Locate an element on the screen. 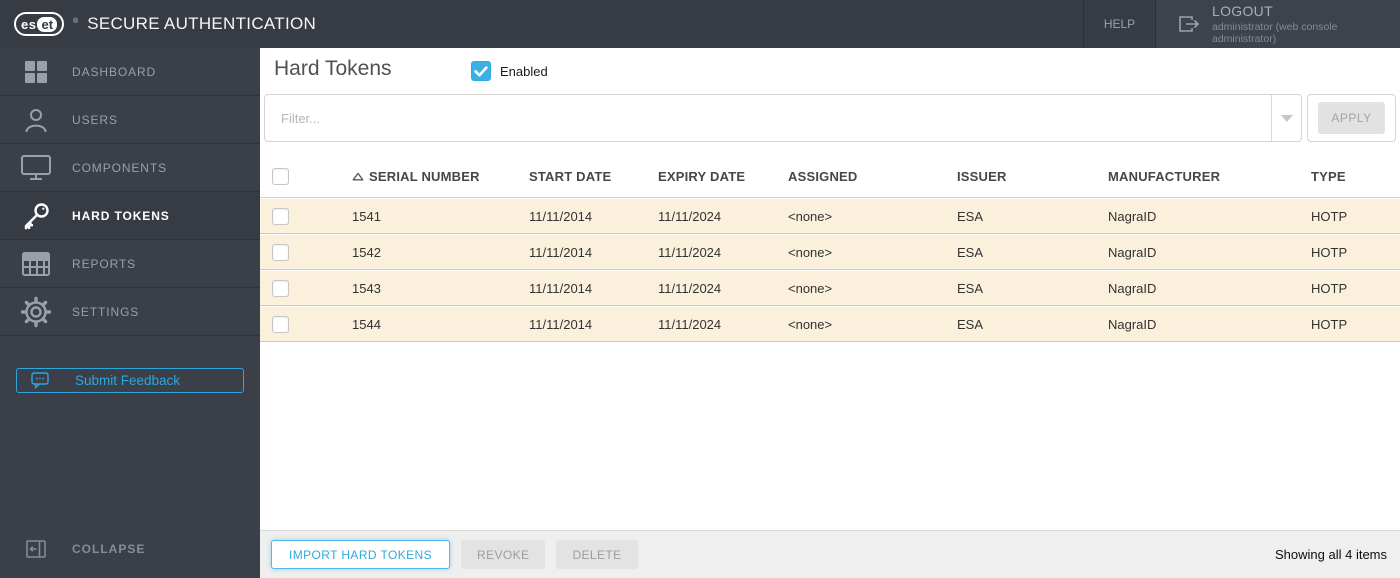 Image resolution: width=1400 pixels, height=578 pixels. sidebar-item-dashboard: DASHBOARD is located at coordinates (130, 72).